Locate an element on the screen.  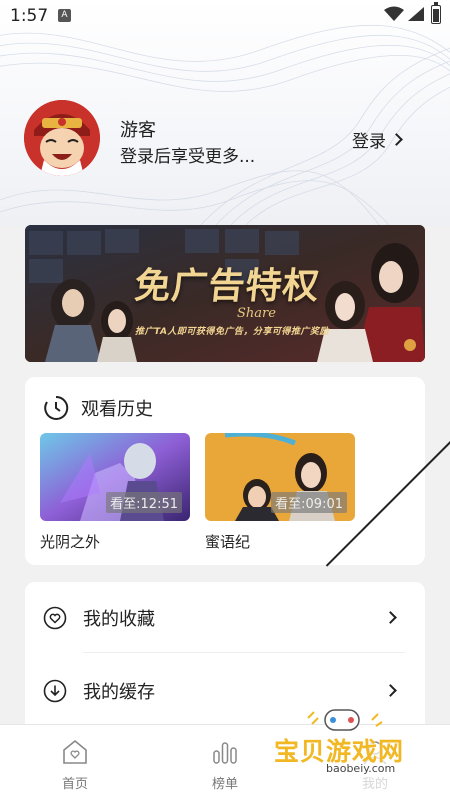
ranking-bars-icon is located at coordinates (225, 753).